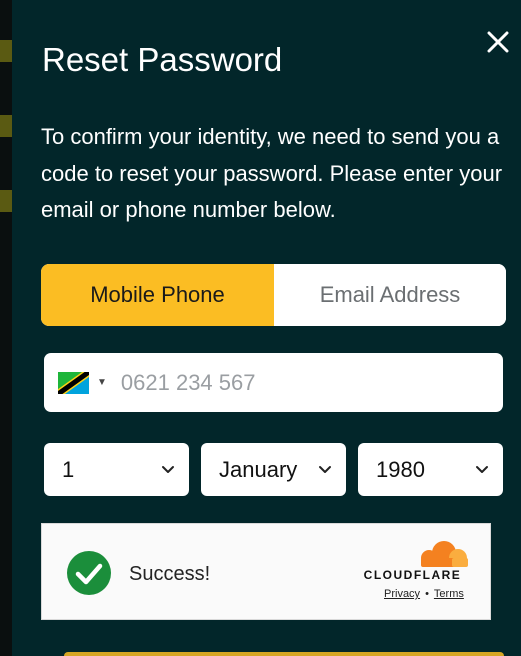  I want to click on submit-button-edge, so click(284, 654).